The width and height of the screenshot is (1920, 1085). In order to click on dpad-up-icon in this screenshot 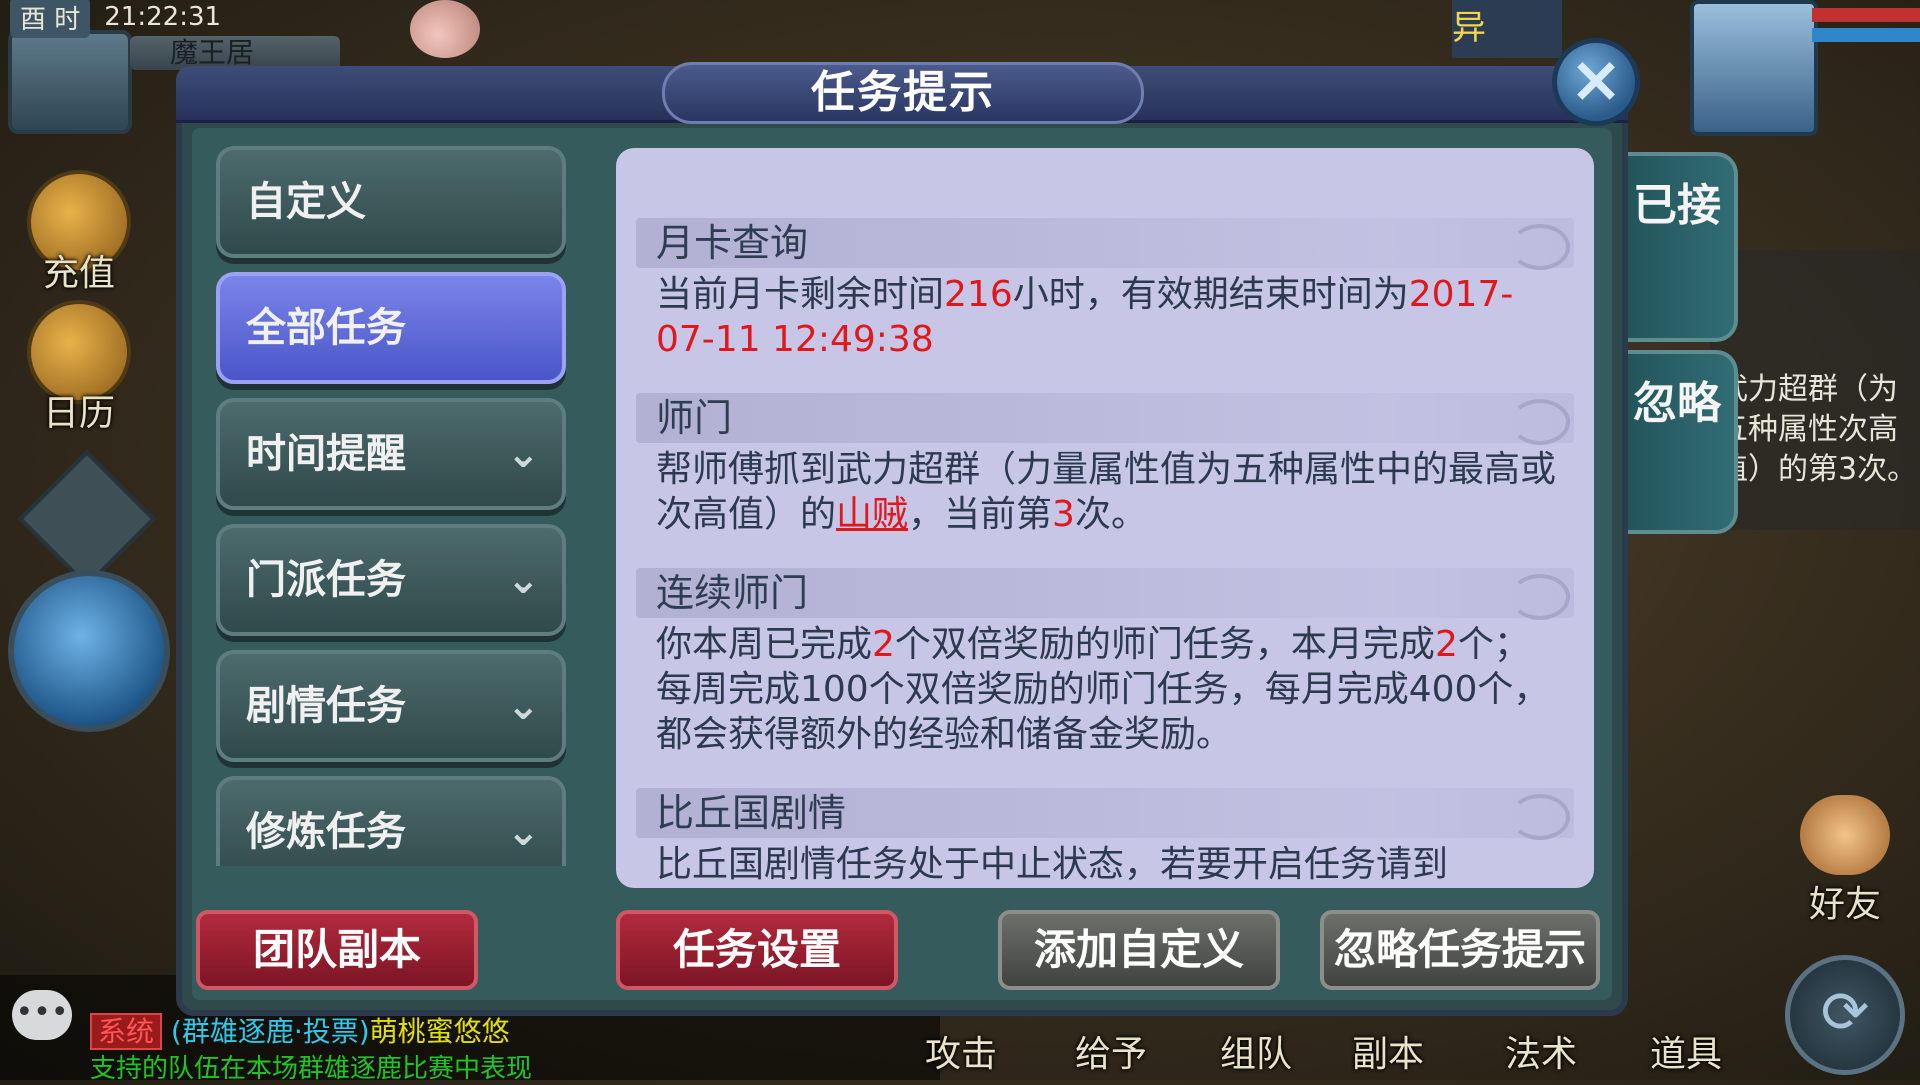, I will do `click(87, 519)`.